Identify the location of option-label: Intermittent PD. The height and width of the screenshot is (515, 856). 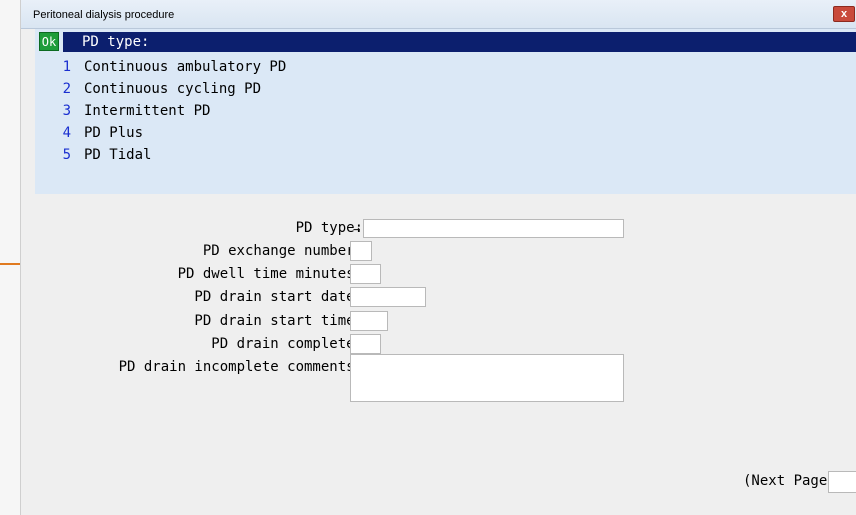
(147, 111).